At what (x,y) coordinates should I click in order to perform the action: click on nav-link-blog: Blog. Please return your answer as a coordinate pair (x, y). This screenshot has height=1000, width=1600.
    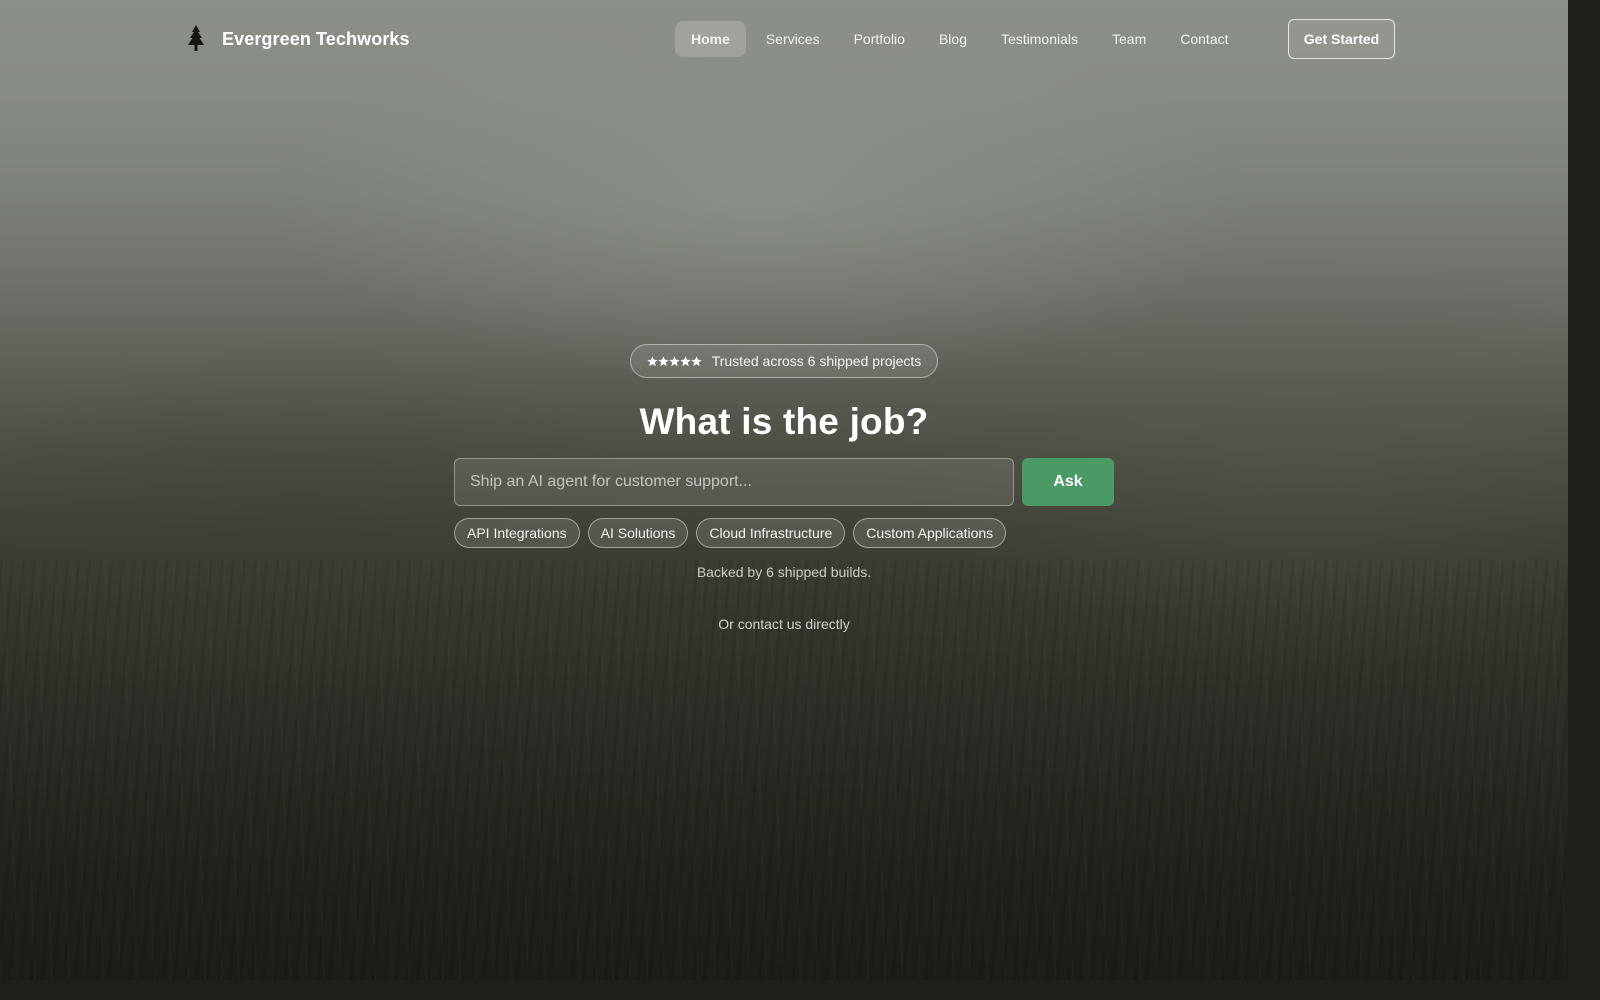
    Looking at the image, I should click on (953, 39).